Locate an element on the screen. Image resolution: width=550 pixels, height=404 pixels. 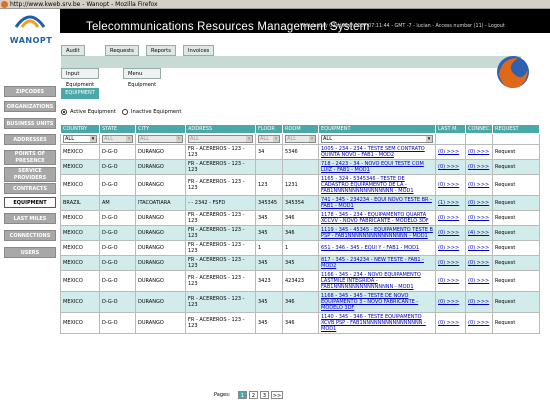
tab-requests: Requests is located at coordinates (122, 50).